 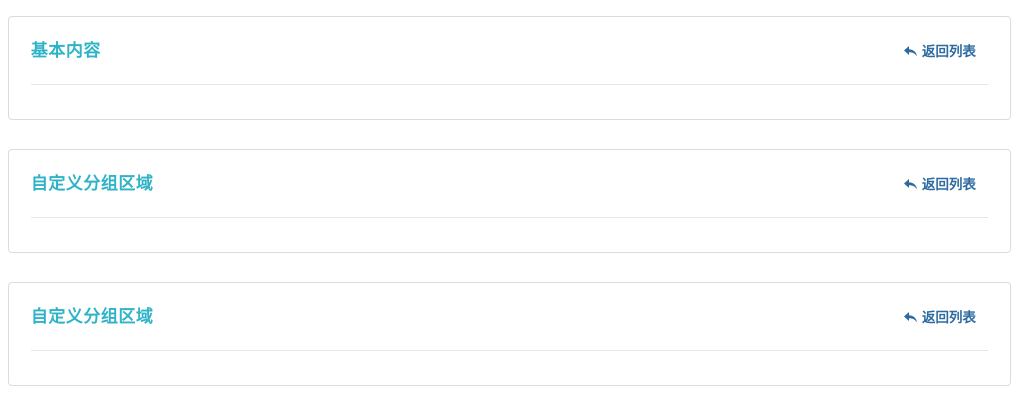 What do you see at coordinates (66, 51) in the screenshot?
I see `panel-title: 基本内容` at bounding box center [66, 51].